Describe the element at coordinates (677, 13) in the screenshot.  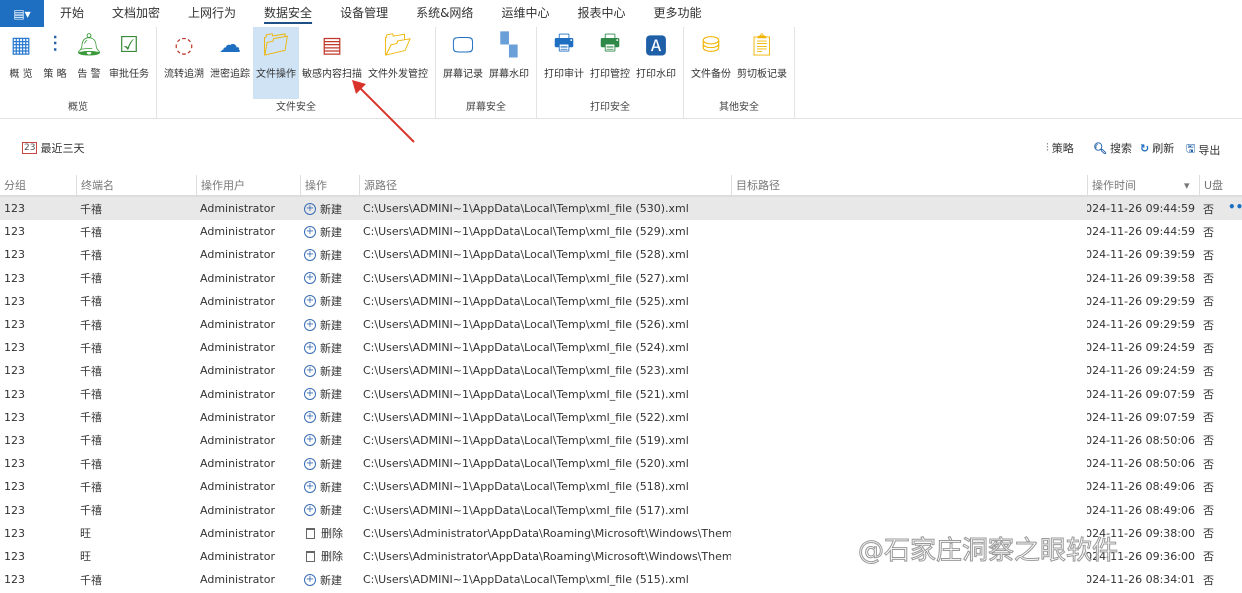
I see `menu-tab-8: 更多功能` at that location.